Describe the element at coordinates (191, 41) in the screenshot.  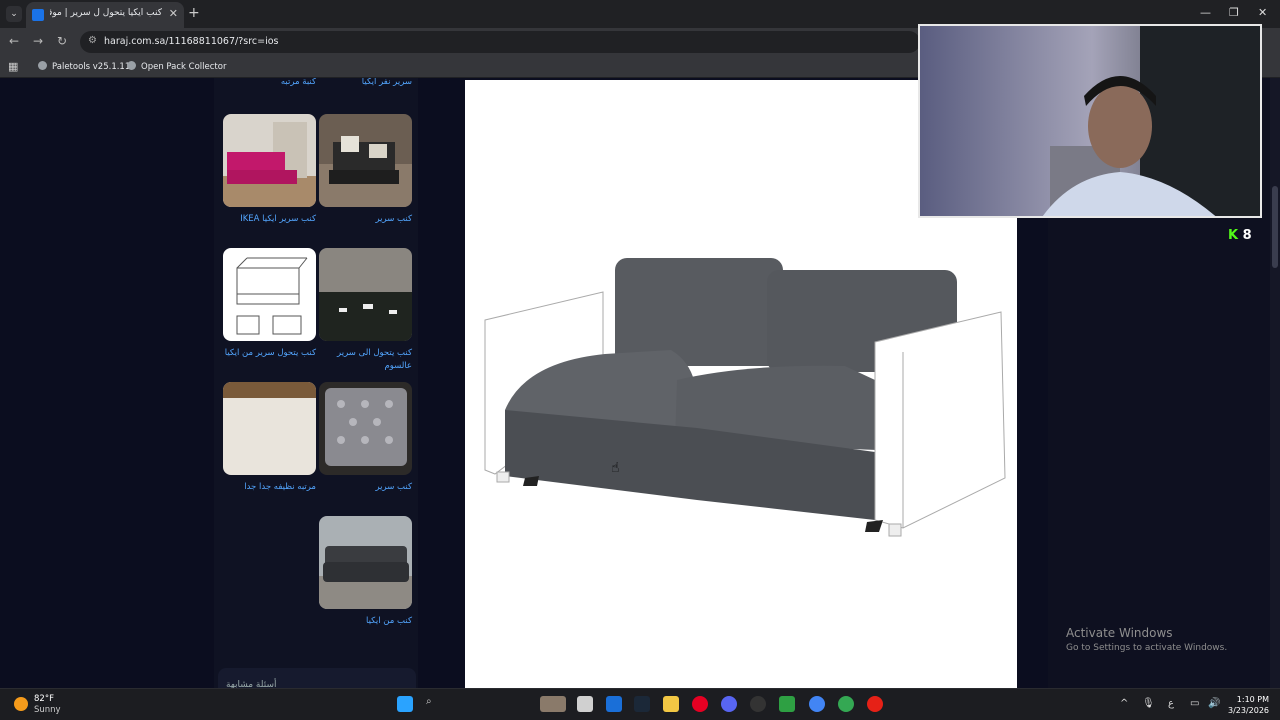
I see `url-text: haraj.com.sa/11168811067/?src=ios` at that location.